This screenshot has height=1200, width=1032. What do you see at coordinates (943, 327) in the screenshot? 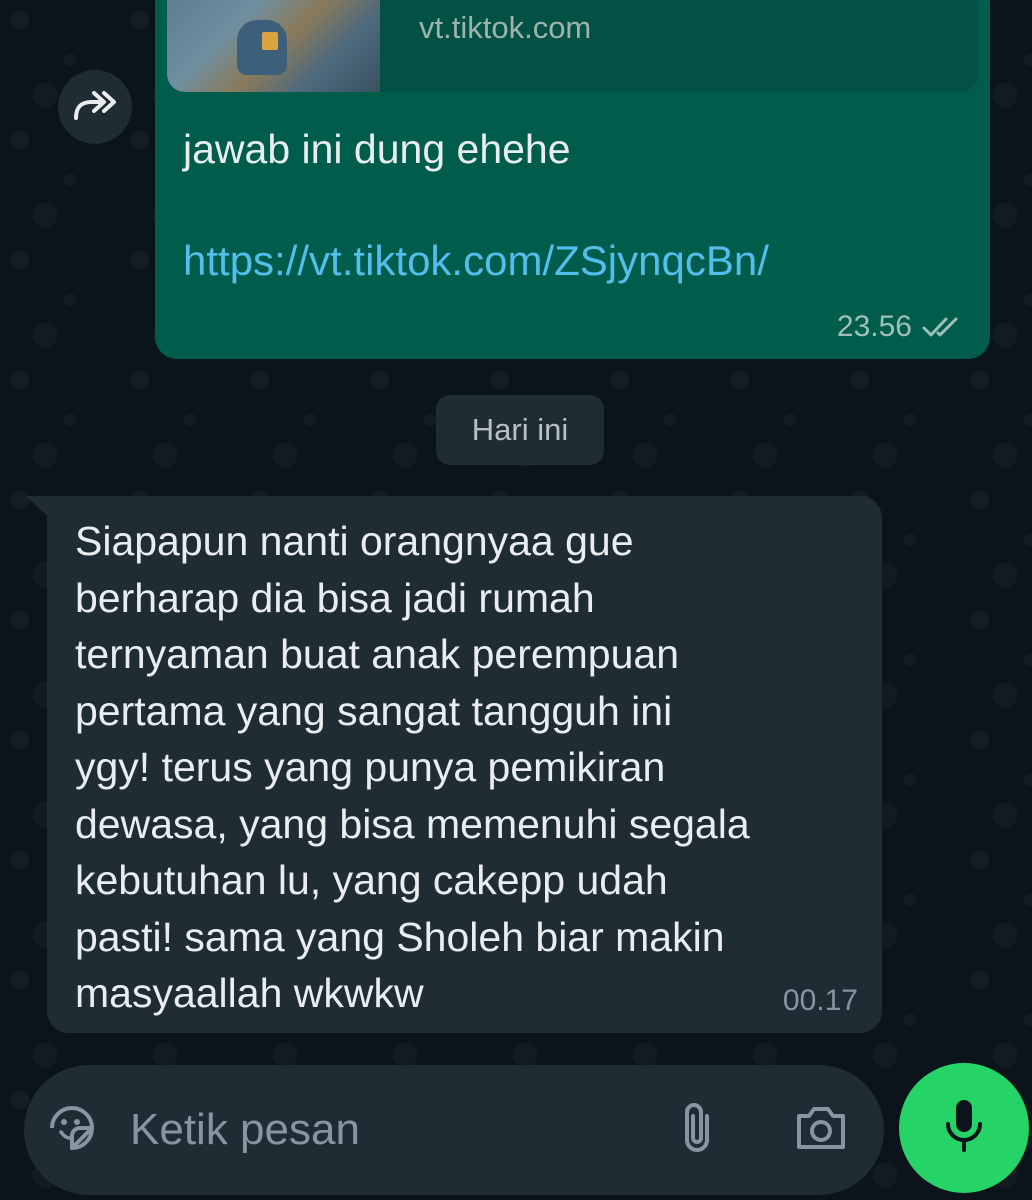
I see `double-check-icon` at bounding box center [943, 327].